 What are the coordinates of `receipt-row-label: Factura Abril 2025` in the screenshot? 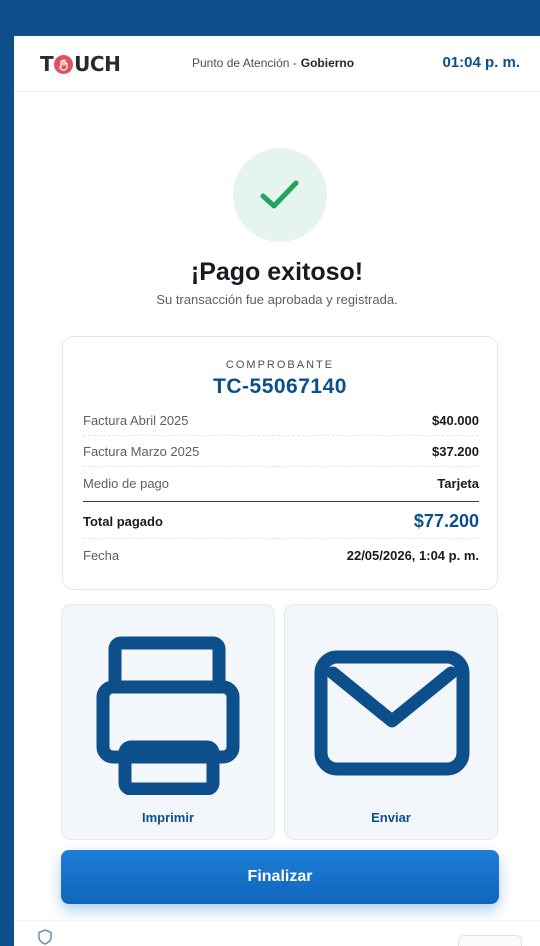 It's located at (136, 420).